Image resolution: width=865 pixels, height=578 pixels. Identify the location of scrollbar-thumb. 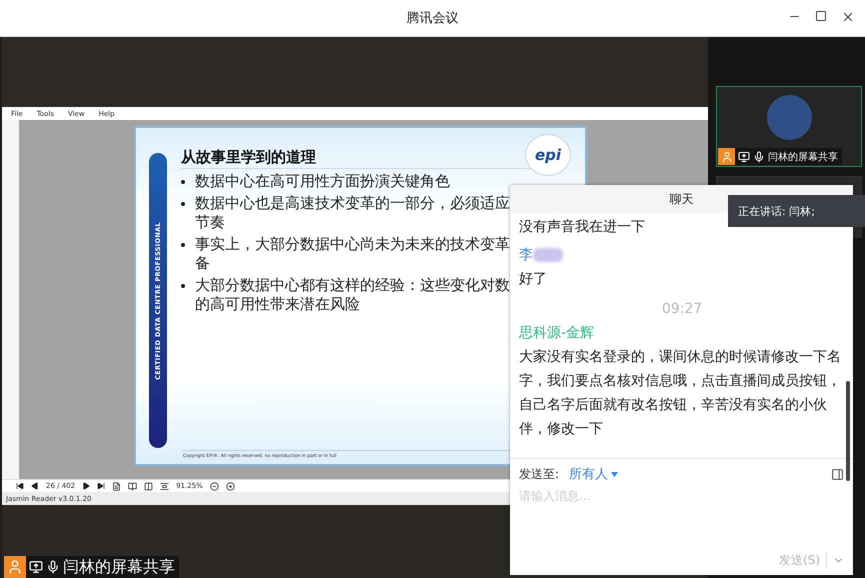
(848, 431).